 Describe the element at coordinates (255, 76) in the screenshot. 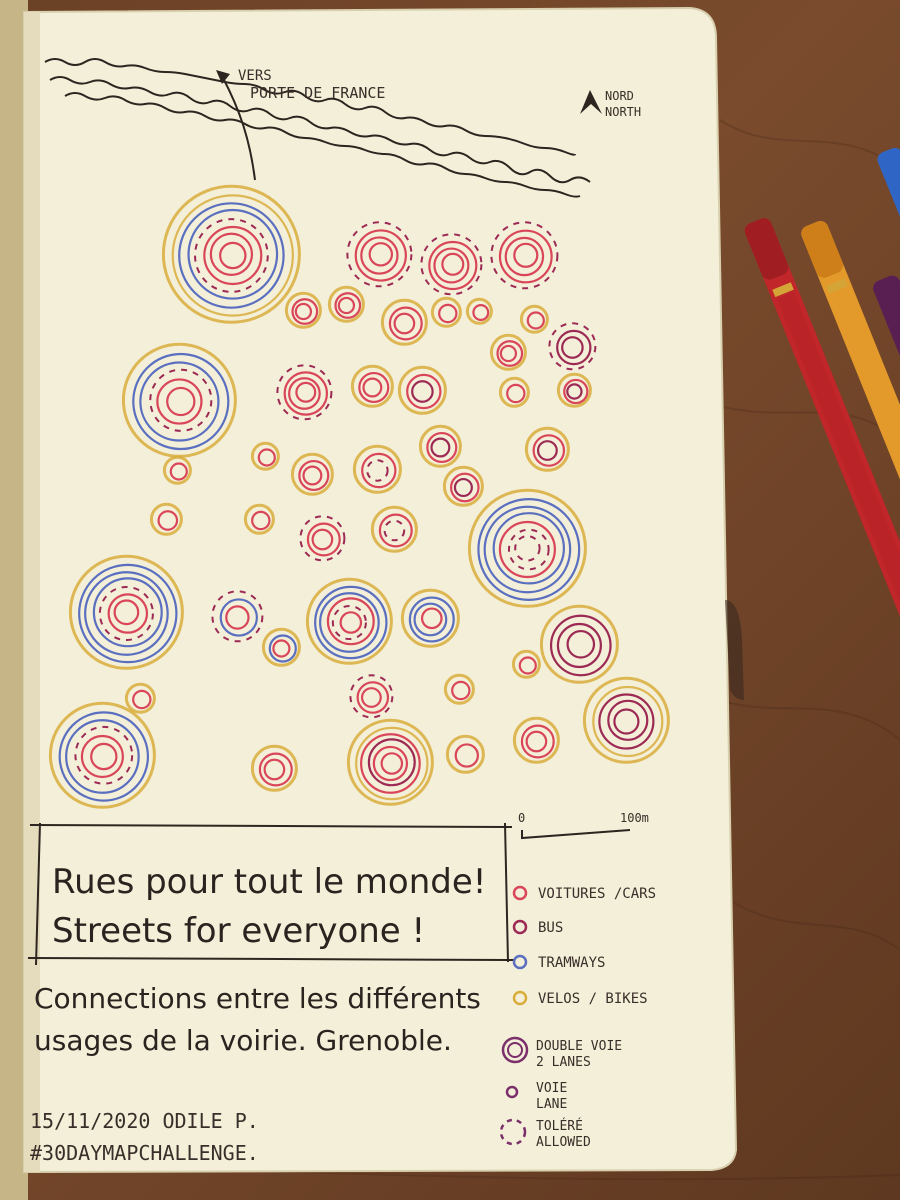

I see `direction-label-vers: VERS` at that location.